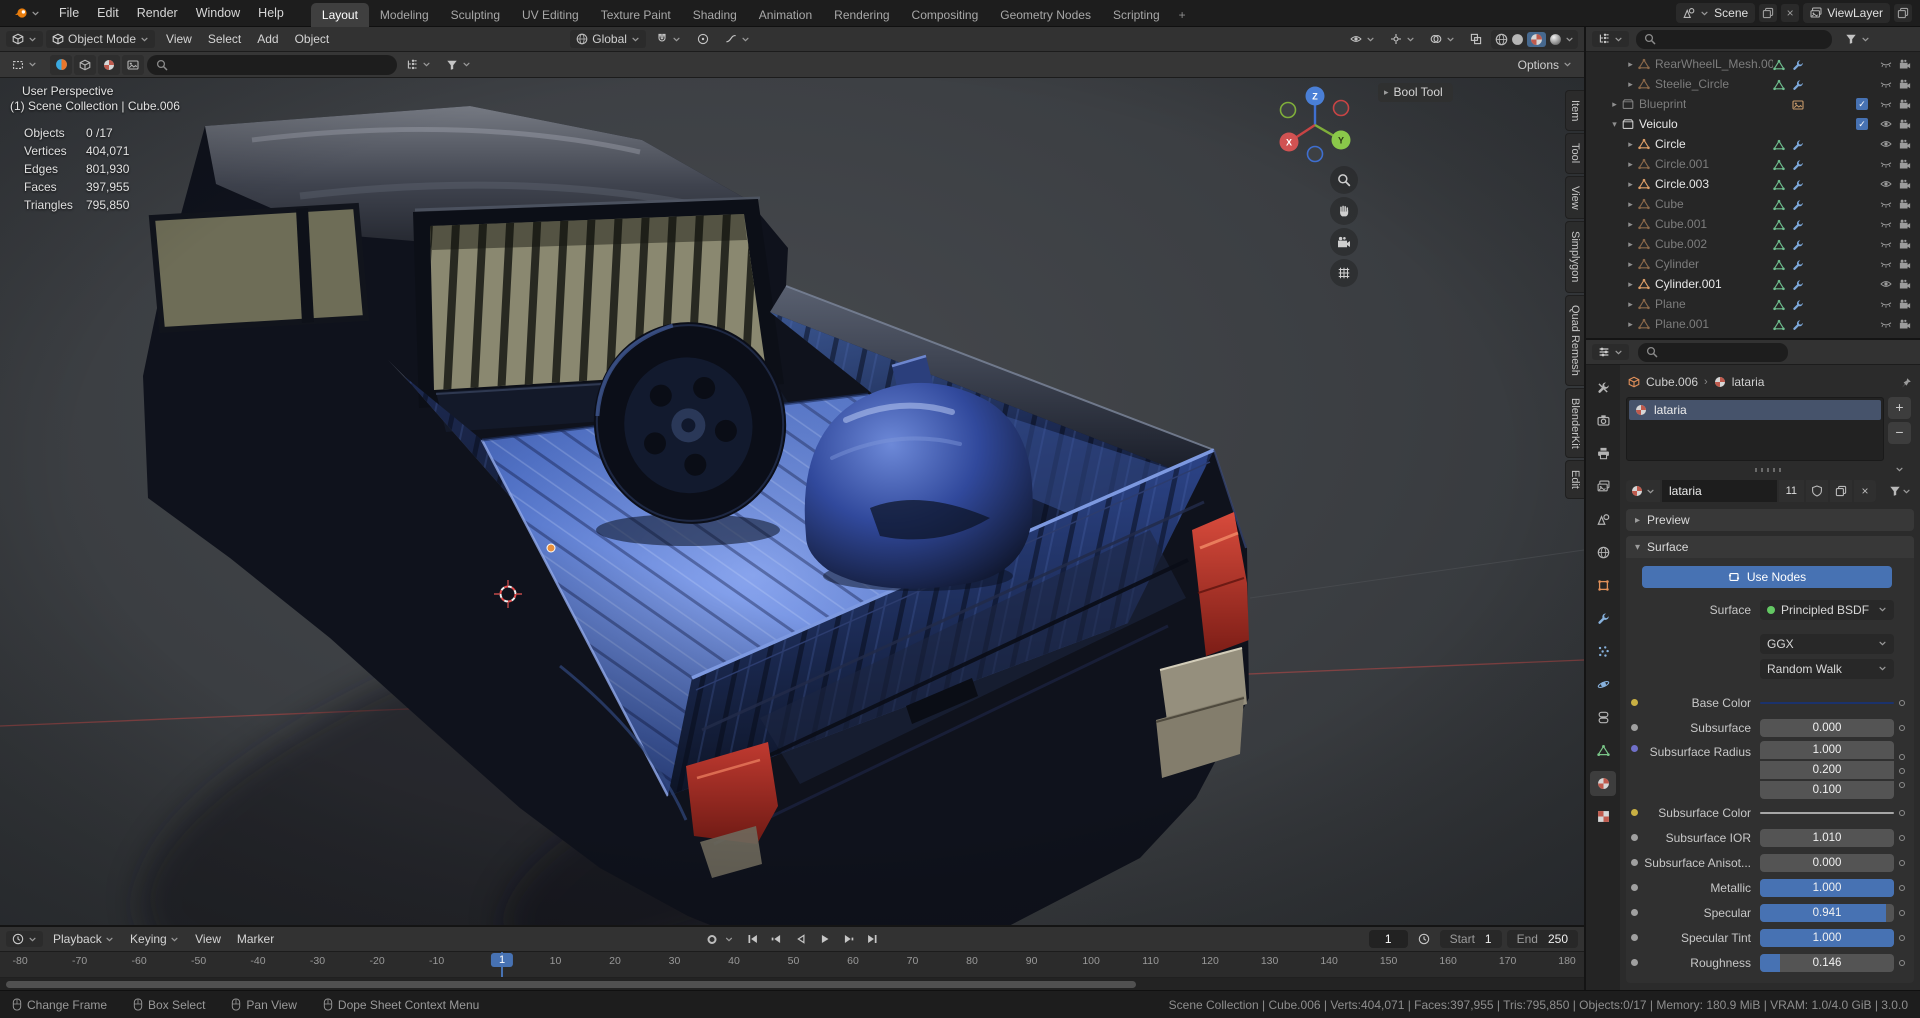 The image size is (1920, 1018). What do you see at coordinates (712, 939) in the screenshot?
I see `auto-keying-toggle` at bounding box center [712, 939].